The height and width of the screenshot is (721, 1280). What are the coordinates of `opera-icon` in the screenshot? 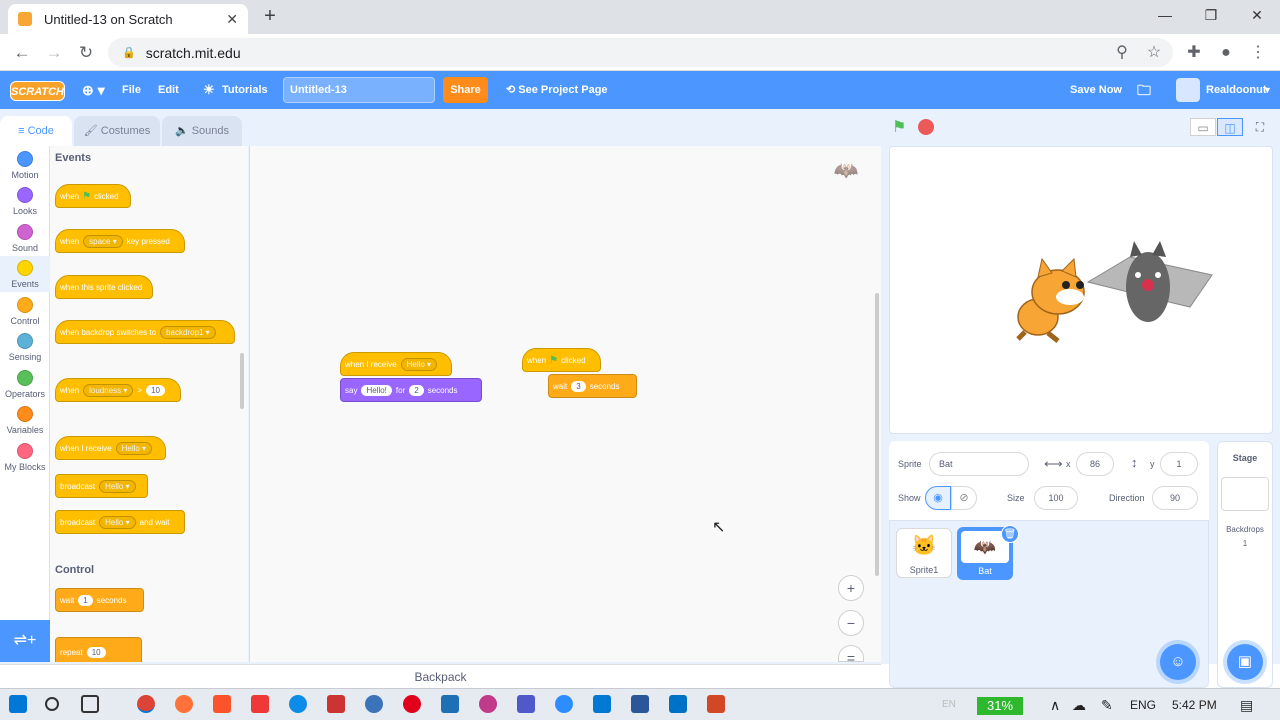 It's located at (412, 704).